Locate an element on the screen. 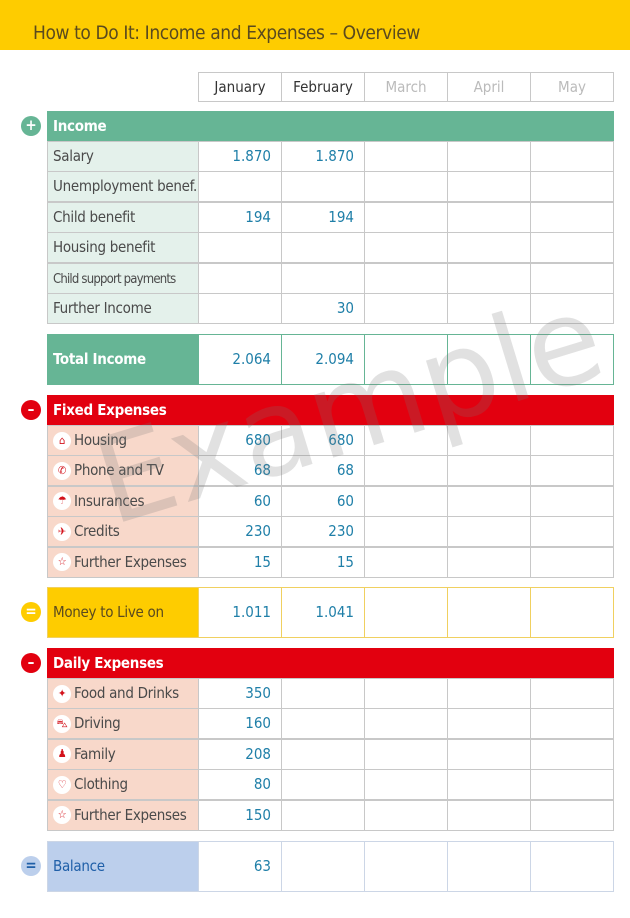  income-row-label: Child benefit is located at coordinates (123, 217).